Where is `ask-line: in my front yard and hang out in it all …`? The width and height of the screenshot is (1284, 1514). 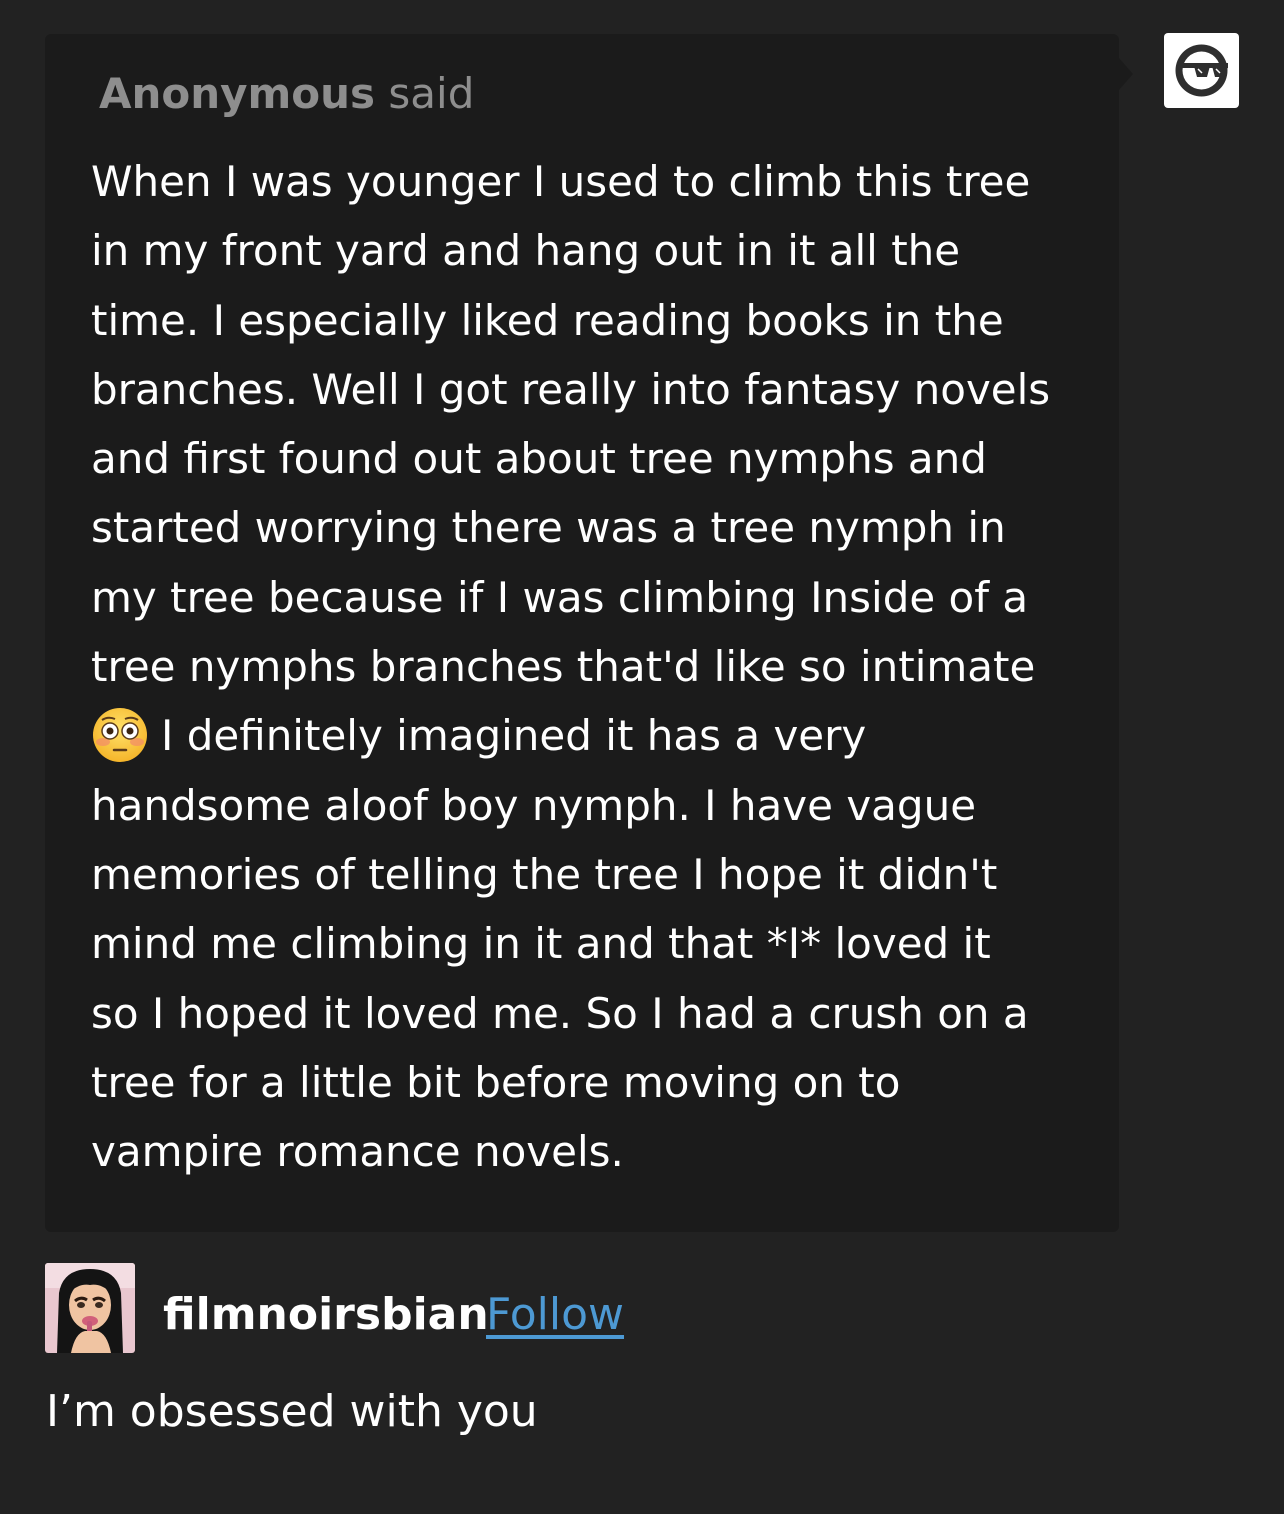 ask-line: in my front yard and hang out in it all … is located at coordinates (526, 251).